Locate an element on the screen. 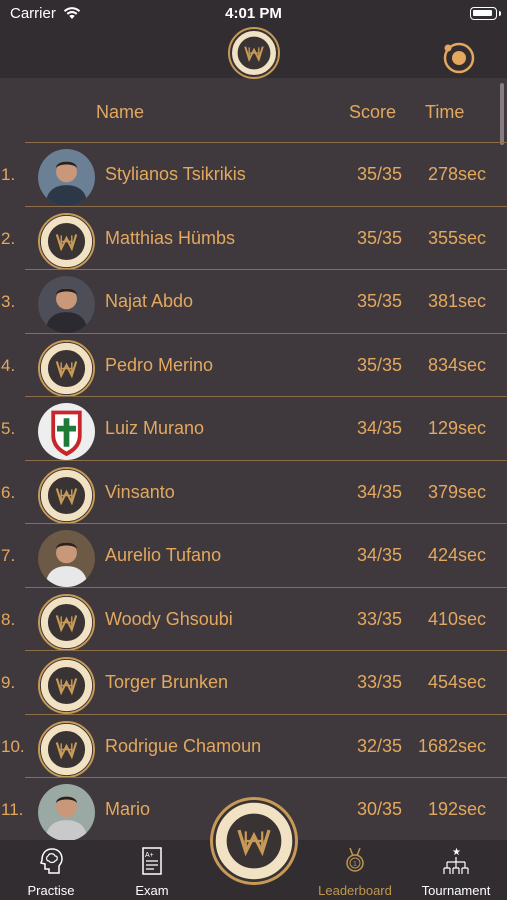 This screenshot has width=507, height=900. player-name: Pedro Merino is located at coordinates (159, 364).